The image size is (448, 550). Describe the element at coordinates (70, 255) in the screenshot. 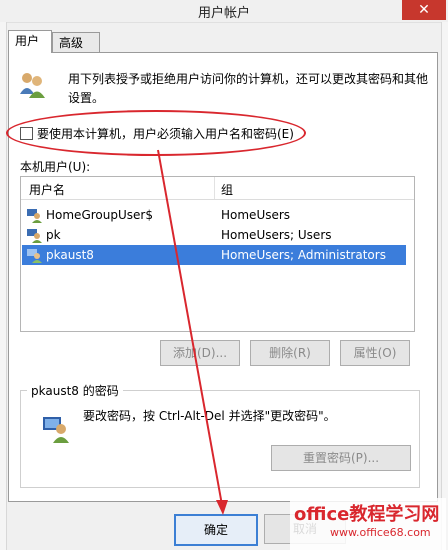

I see `row-username: pkaust8` at that location.